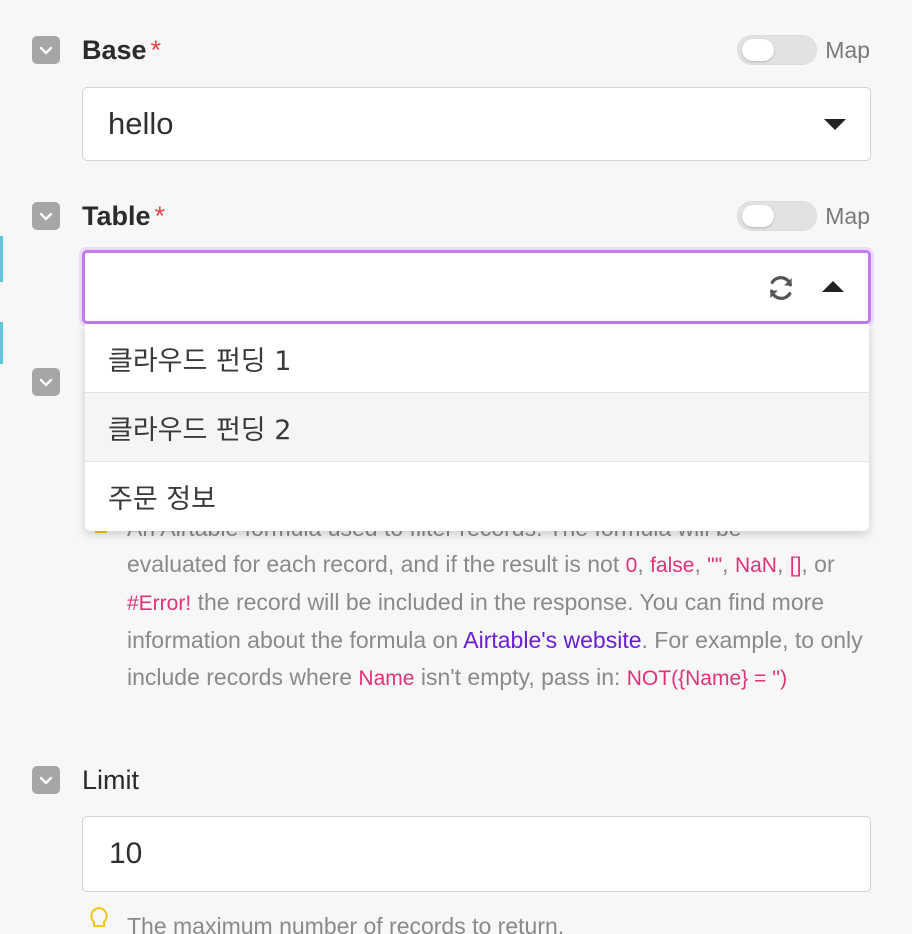 This screenshot has width=912, height=934. Describe the element at coordinates (451, 50) in the screenshot. I see `base-field-header: Base * Map` at that location.